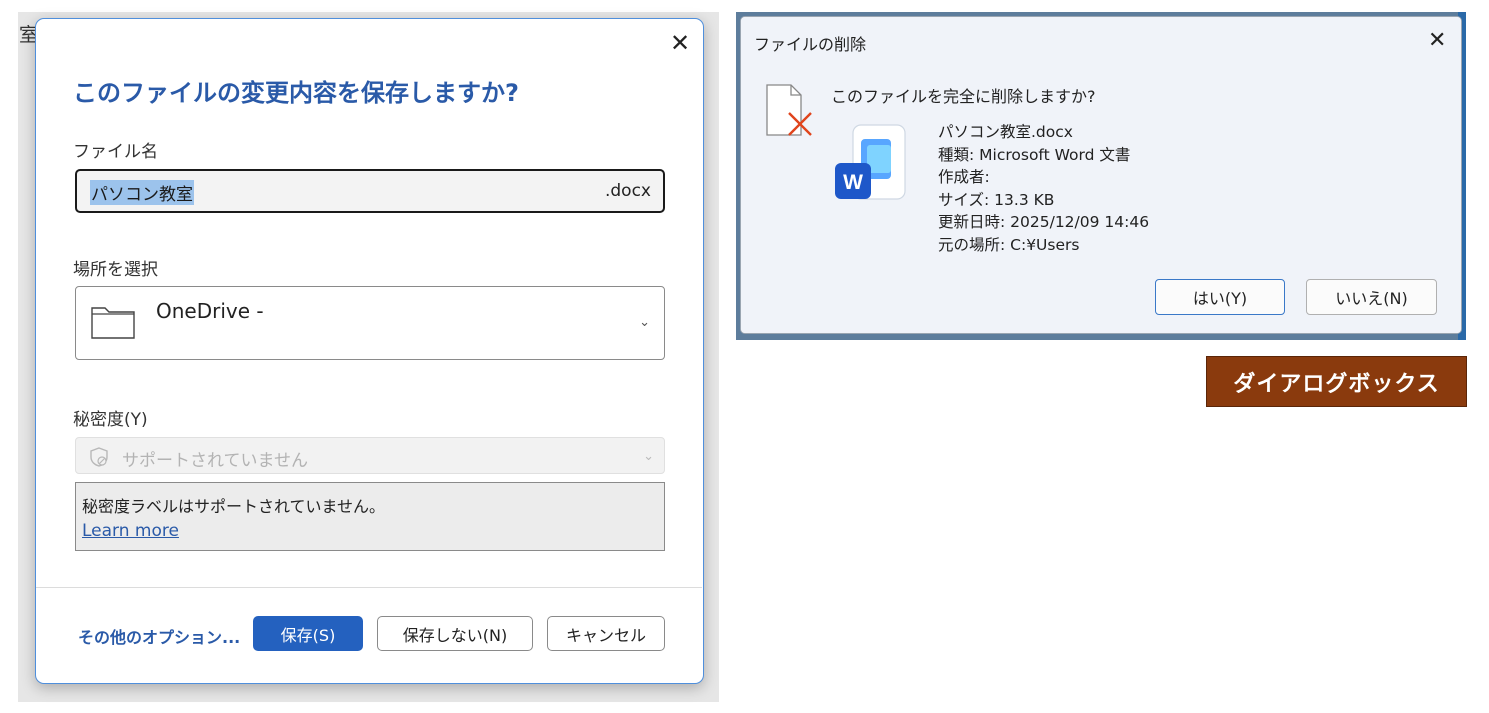 The width and height of the screenshot is (1489, 713). I want to click on sensitivity-value: サポートされていません, so click(215, 461).